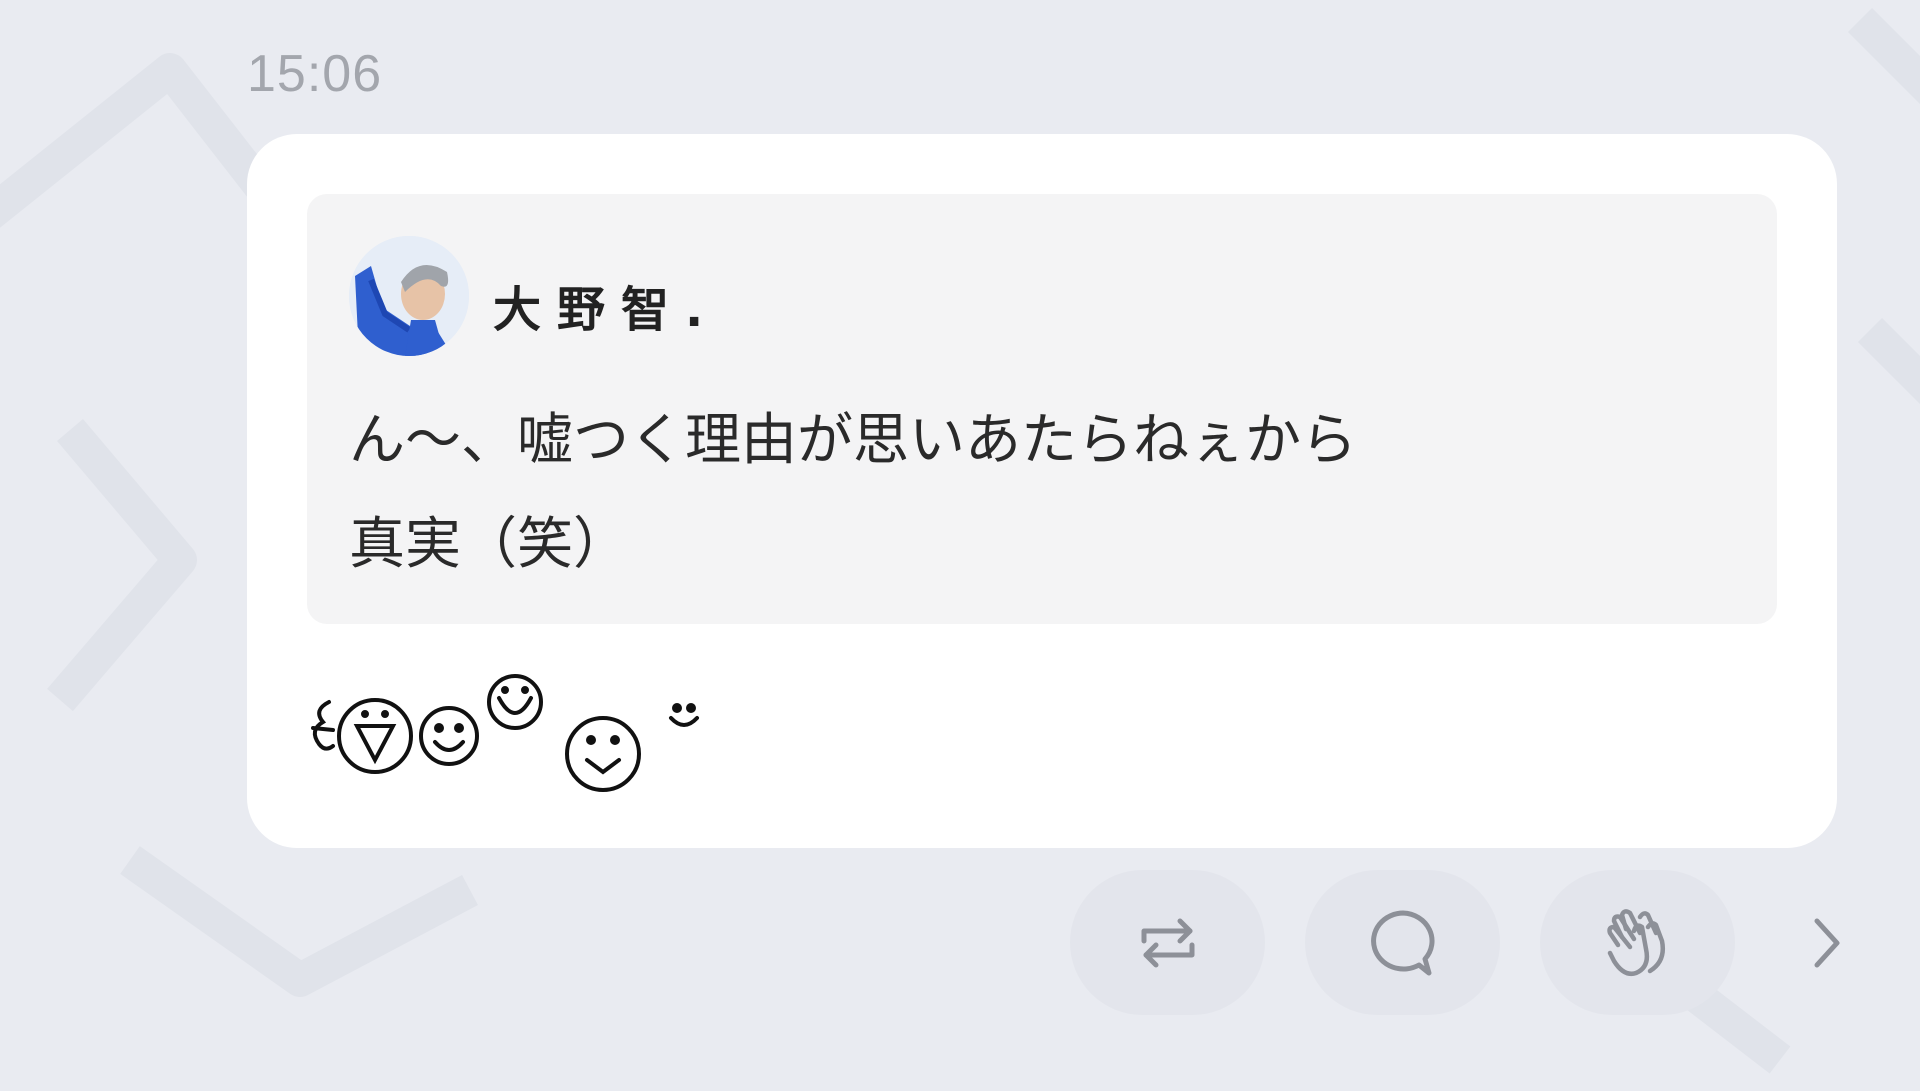 The image size is (1920, 1091). Describe the element at coordinates (489, 544) in the screenshot. I see `quoted-post-line: 真実（笑）` at that location.